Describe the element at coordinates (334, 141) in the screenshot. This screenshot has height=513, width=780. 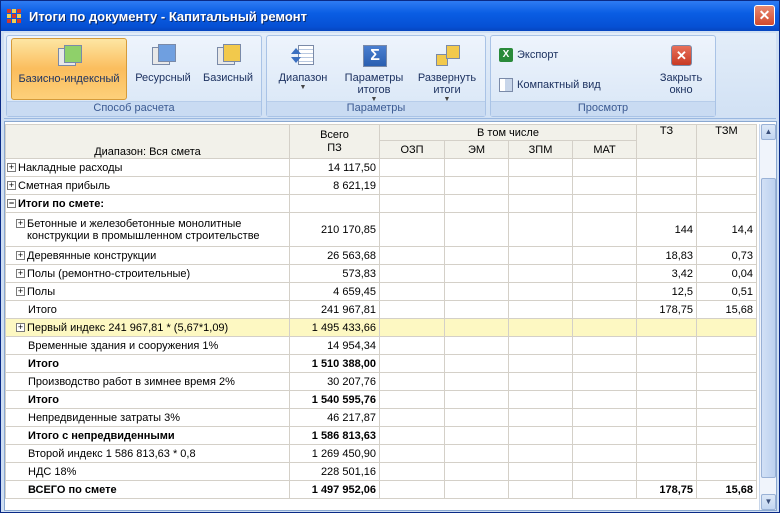
I see `col-header-total: Всего ПЗ` at that location.